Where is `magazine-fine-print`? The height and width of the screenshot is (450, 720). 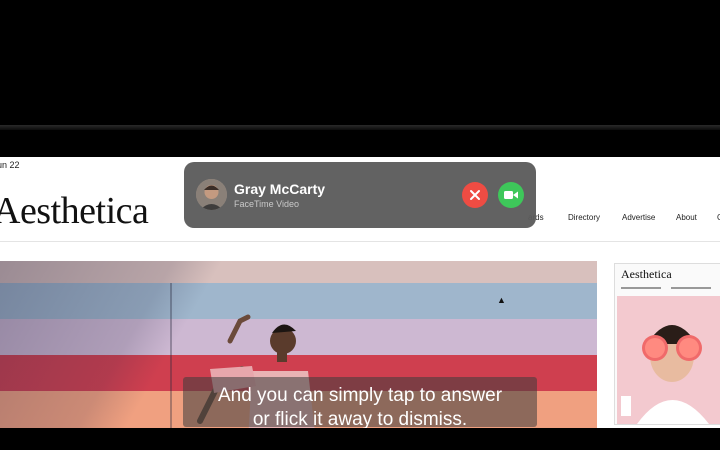
magazine-fine-print is located at coordinates (666, 288).